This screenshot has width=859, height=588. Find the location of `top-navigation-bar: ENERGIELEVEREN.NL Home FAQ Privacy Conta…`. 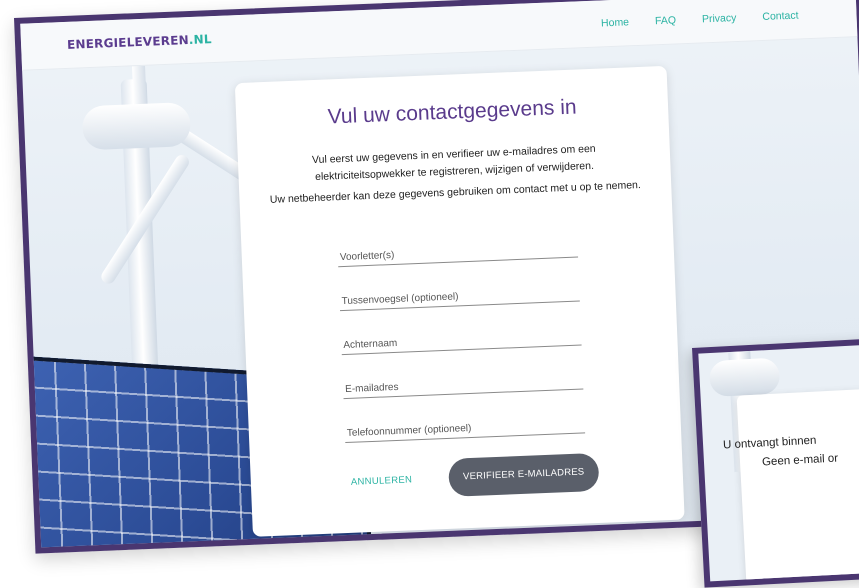

top-navigation-bar: ENERGIELEVEREN.NL Home FAQ Privacy Conta… is located at coordinates (439, 35).